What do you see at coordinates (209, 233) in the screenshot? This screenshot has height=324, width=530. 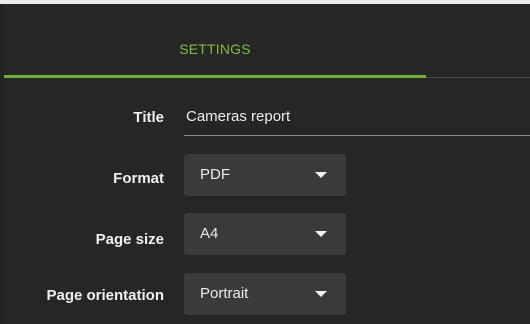 I see `page-size-select-value: A4` at bounding box center [209, 233].